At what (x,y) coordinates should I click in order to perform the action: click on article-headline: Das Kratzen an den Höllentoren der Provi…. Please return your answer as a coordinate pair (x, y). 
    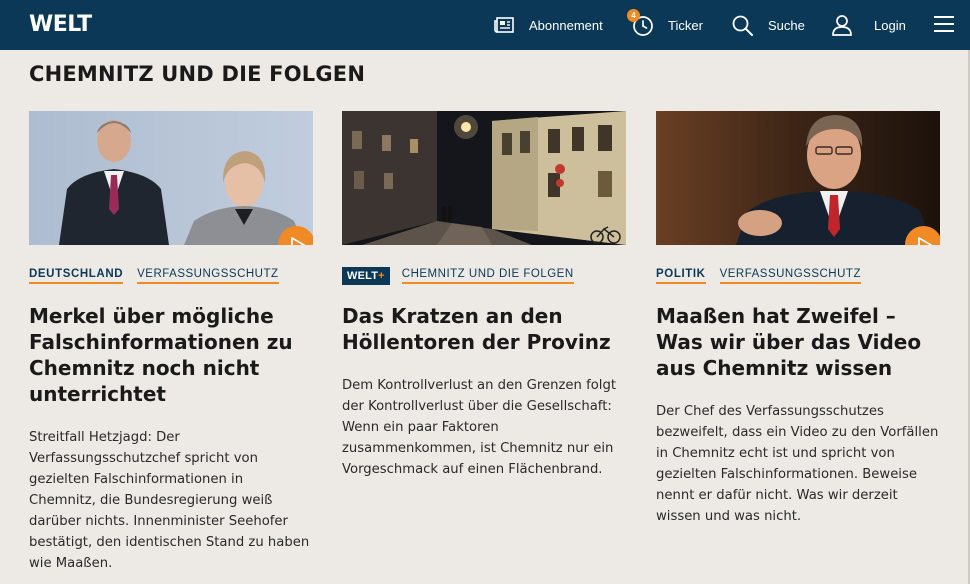
    Looking at the image, I should click on (484, 329).